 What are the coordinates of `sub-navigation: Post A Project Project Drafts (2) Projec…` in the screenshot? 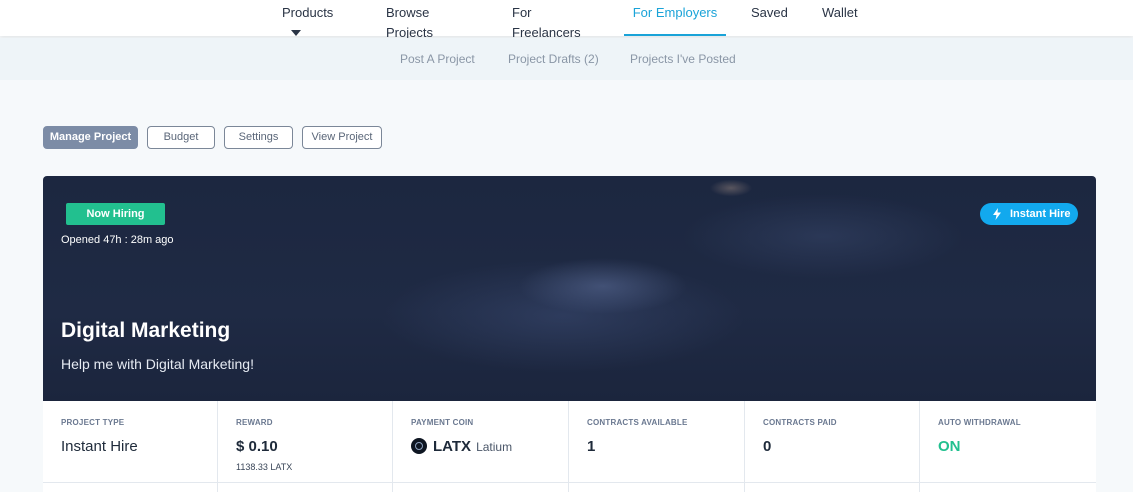 It's located at (566, 59).